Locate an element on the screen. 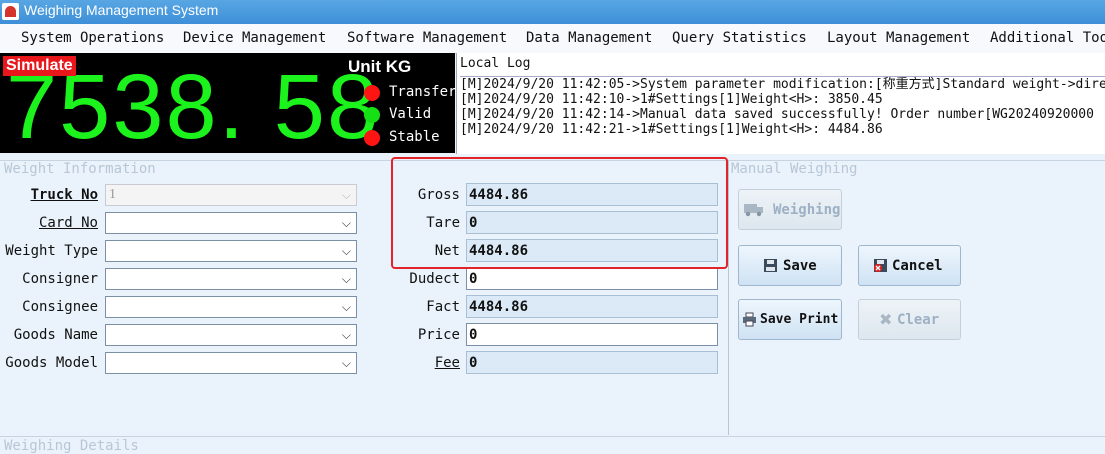 This screenshot has height=454, width=1105. menu-query-statistics: Query Statistics is located at coordinates (739, 38).